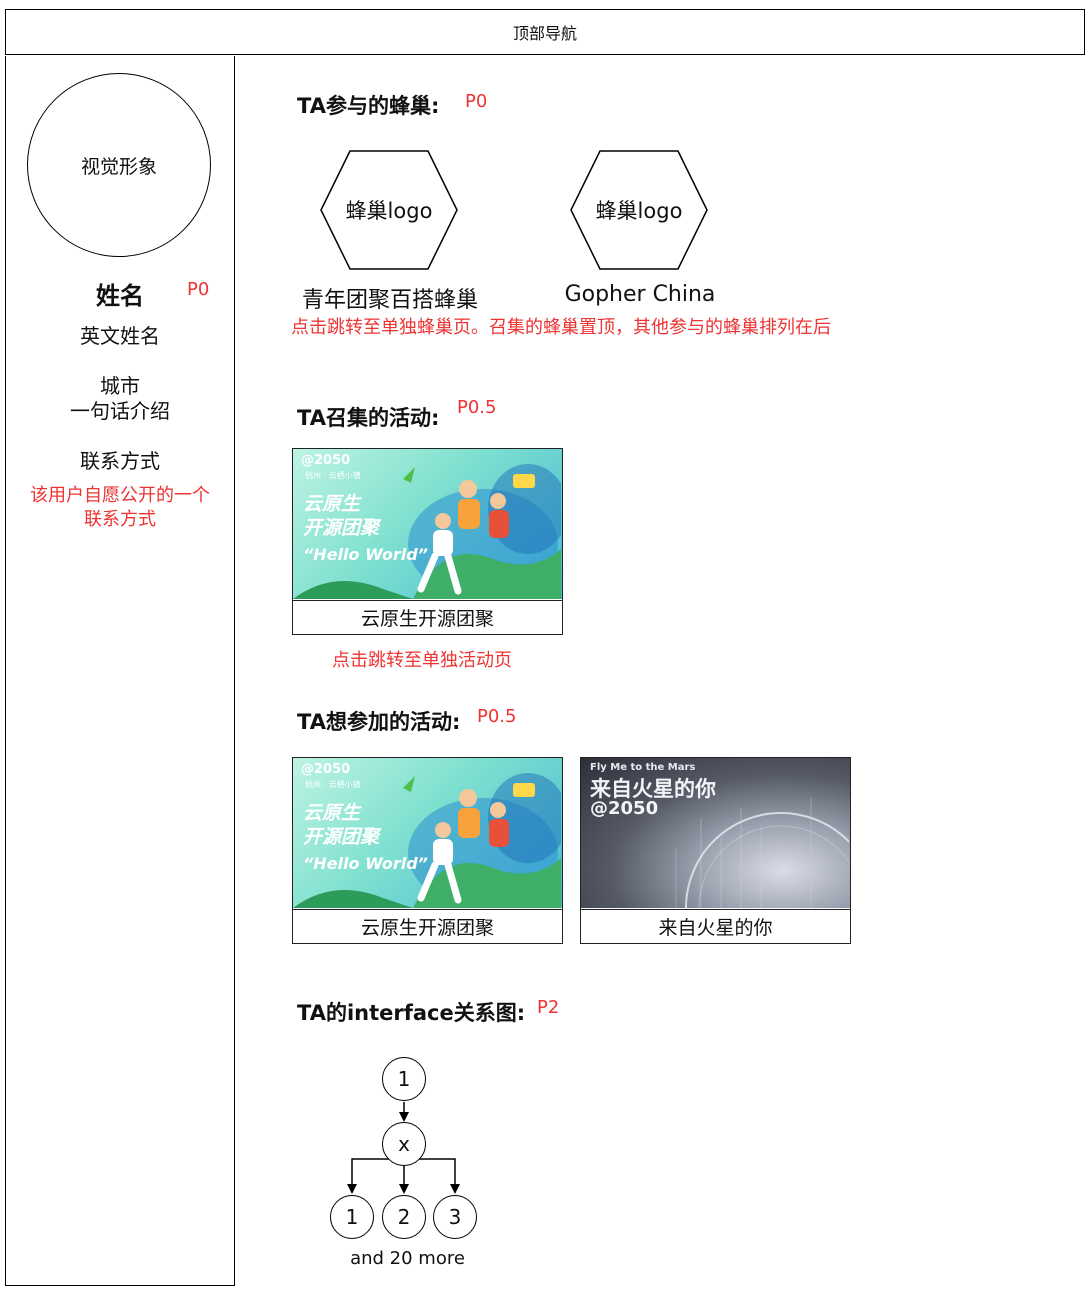 The image size is (1089, 1304). I want to click on graph-node-label: x, so click(404, 1144).